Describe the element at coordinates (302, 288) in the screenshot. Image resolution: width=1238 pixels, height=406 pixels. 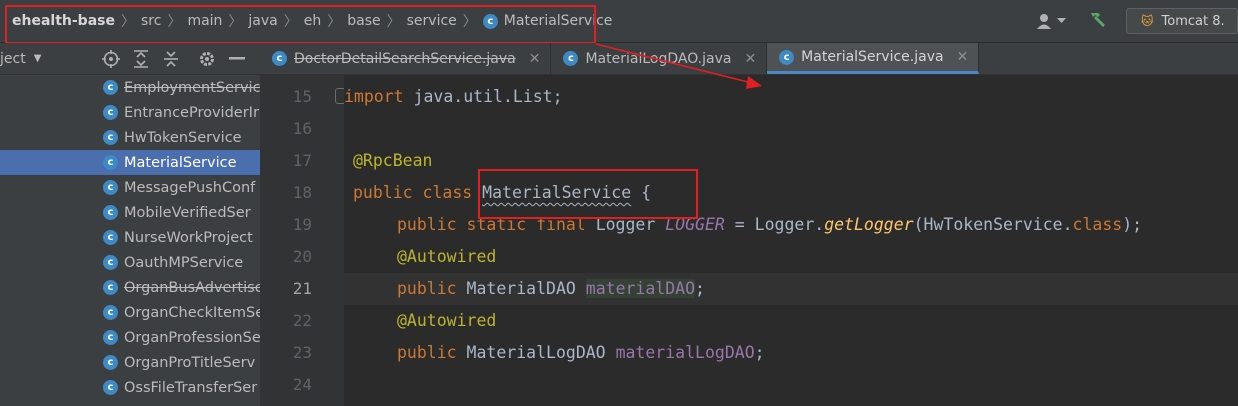
I see `line-number: 21` at that location.